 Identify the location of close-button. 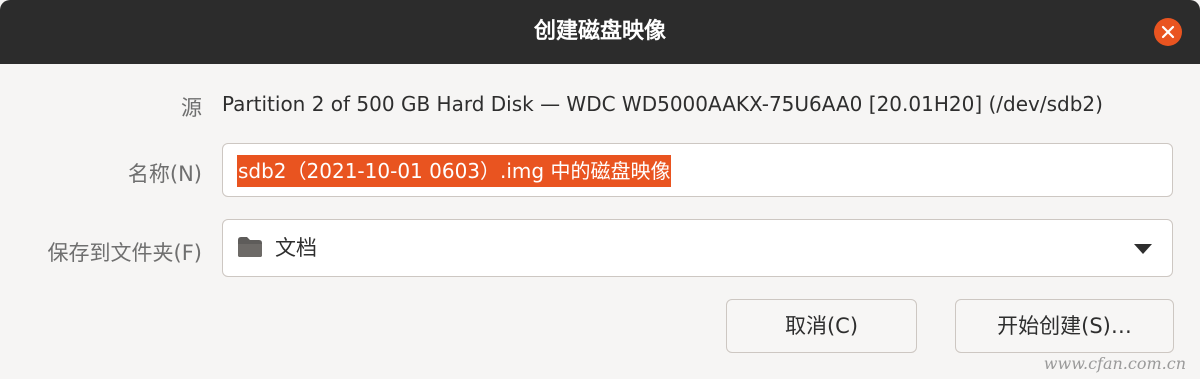
(1168, 32).